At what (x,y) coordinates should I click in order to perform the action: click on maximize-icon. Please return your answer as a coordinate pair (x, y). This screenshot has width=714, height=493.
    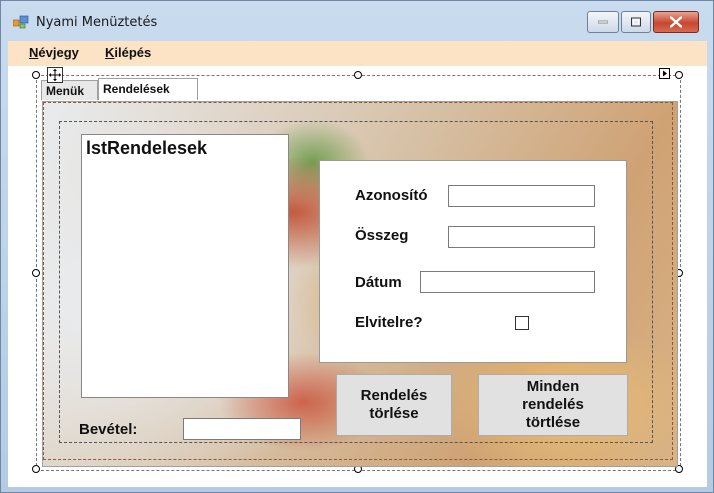
    Looking at the image, I should click on (636, 22).